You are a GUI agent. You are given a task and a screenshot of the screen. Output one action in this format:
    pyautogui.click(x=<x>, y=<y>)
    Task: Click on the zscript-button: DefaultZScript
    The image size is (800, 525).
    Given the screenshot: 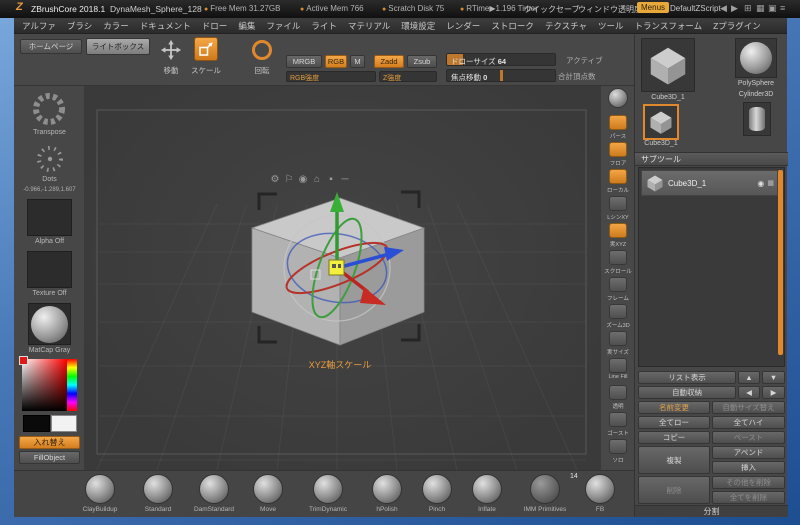 What is the action you would take?
    pyautogui.click(x=695, y=8)
    